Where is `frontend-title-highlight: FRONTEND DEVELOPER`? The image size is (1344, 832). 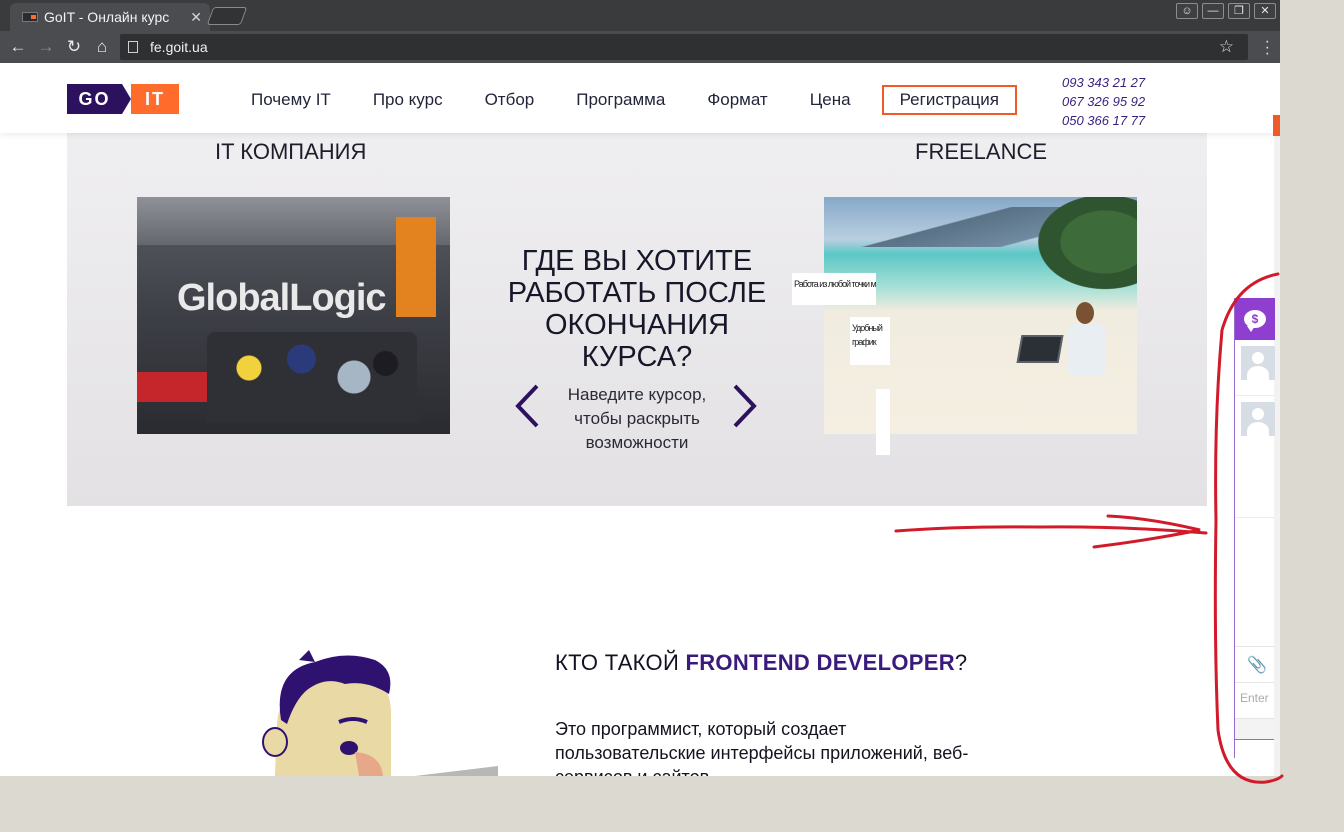
frontend-title-highlight: FRONTEND DEVELOPER is located at coordinates (820, 662).